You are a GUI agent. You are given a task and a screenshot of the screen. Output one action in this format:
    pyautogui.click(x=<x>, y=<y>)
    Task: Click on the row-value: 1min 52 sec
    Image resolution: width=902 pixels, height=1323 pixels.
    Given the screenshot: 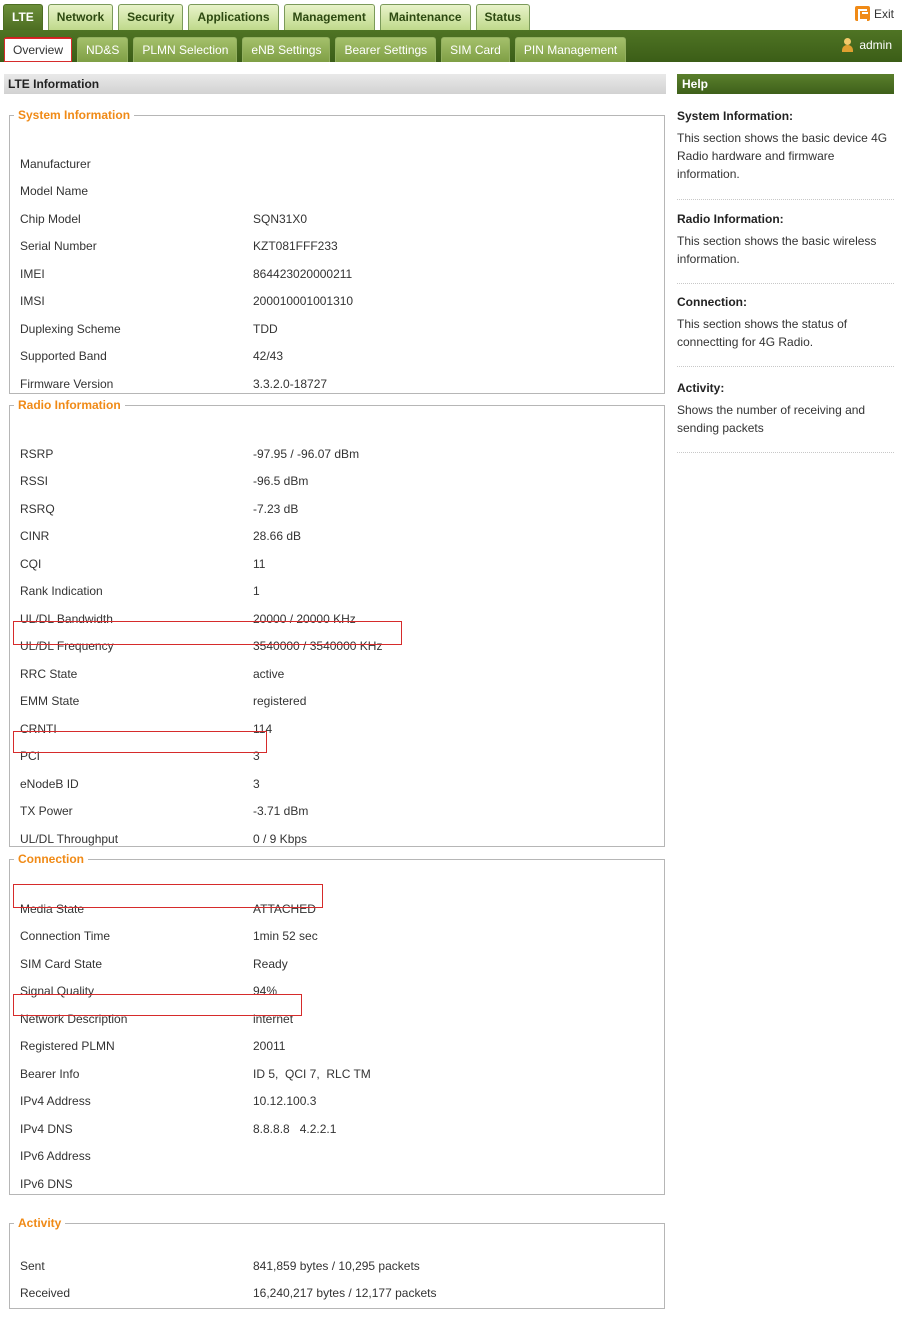 What is the action you would take?
    pyautogui.click(x=285, y=936)
    